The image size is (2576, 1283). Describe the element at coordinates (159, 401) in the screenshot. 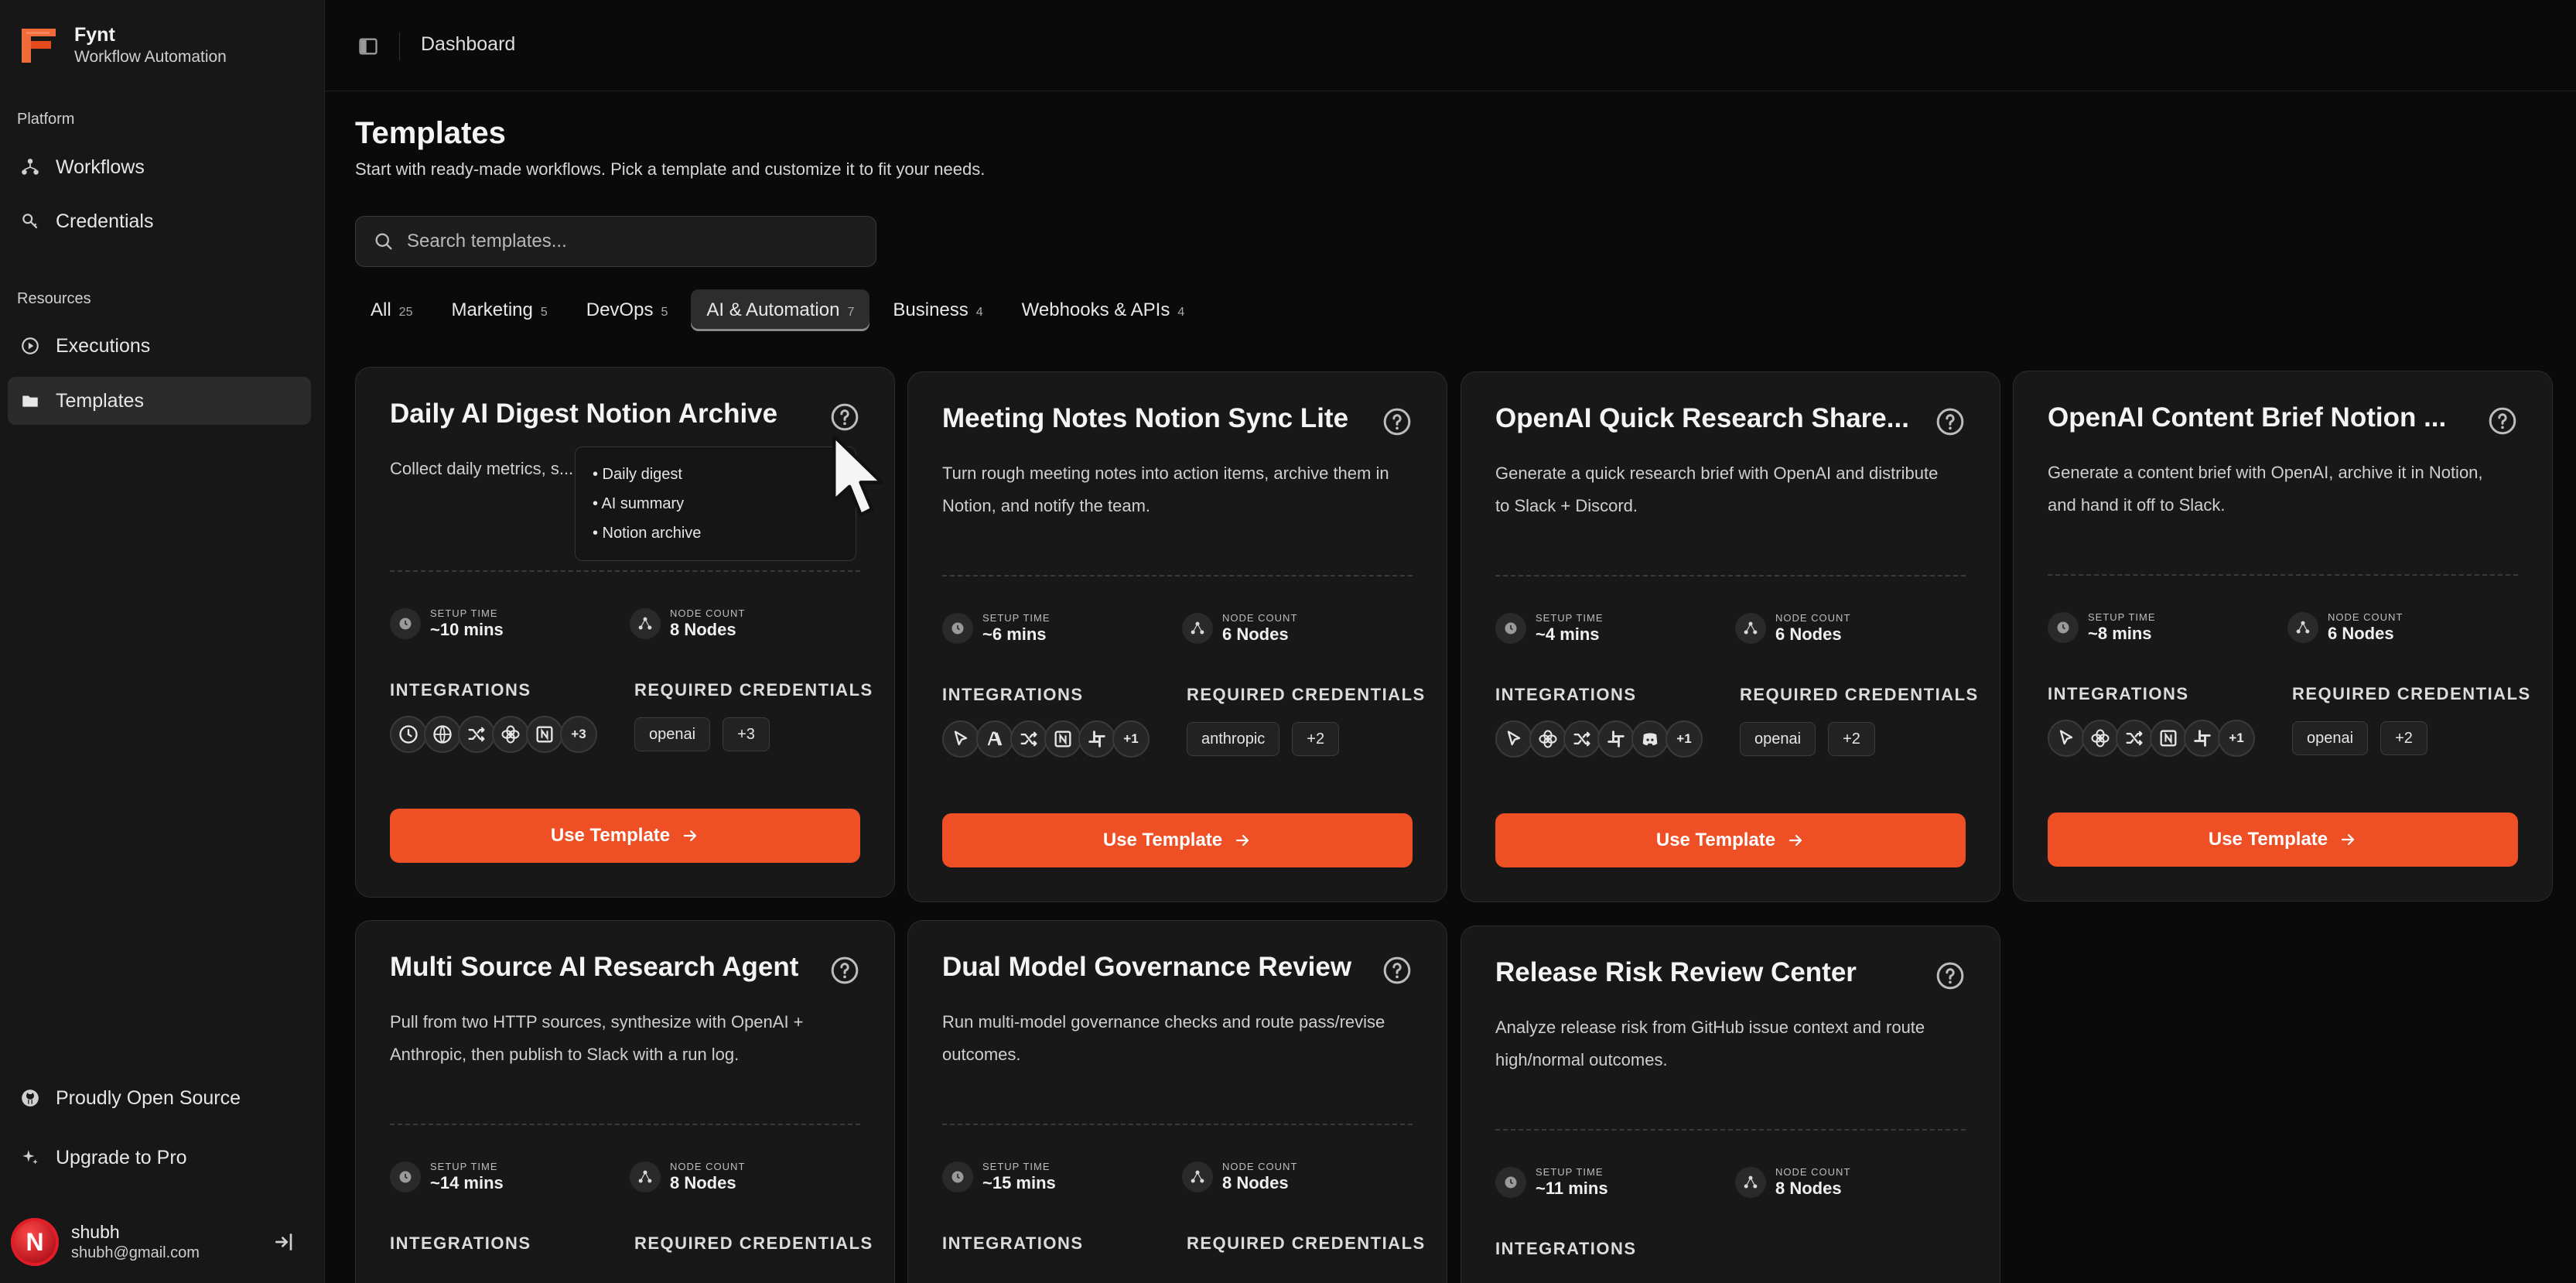

I see `sidebar-item-templates: Templates` at that location.